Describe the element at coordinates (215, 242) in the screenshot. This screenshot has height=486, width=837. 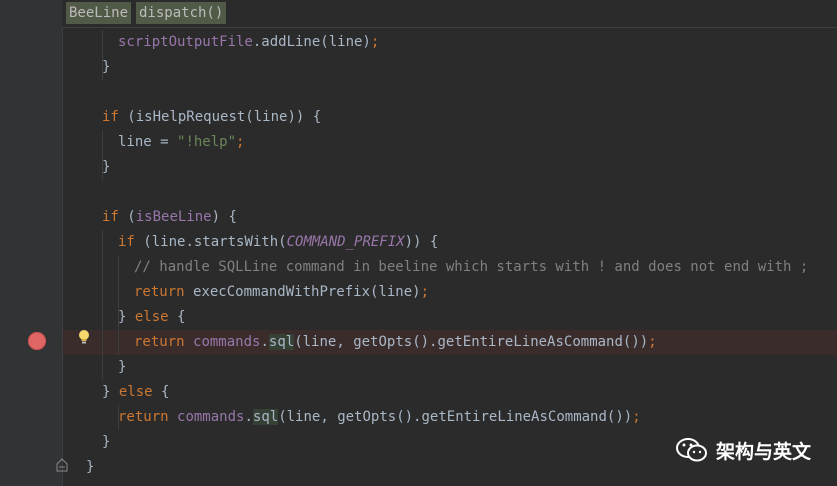
I see `code-token: (line.startsWith(` at that location.